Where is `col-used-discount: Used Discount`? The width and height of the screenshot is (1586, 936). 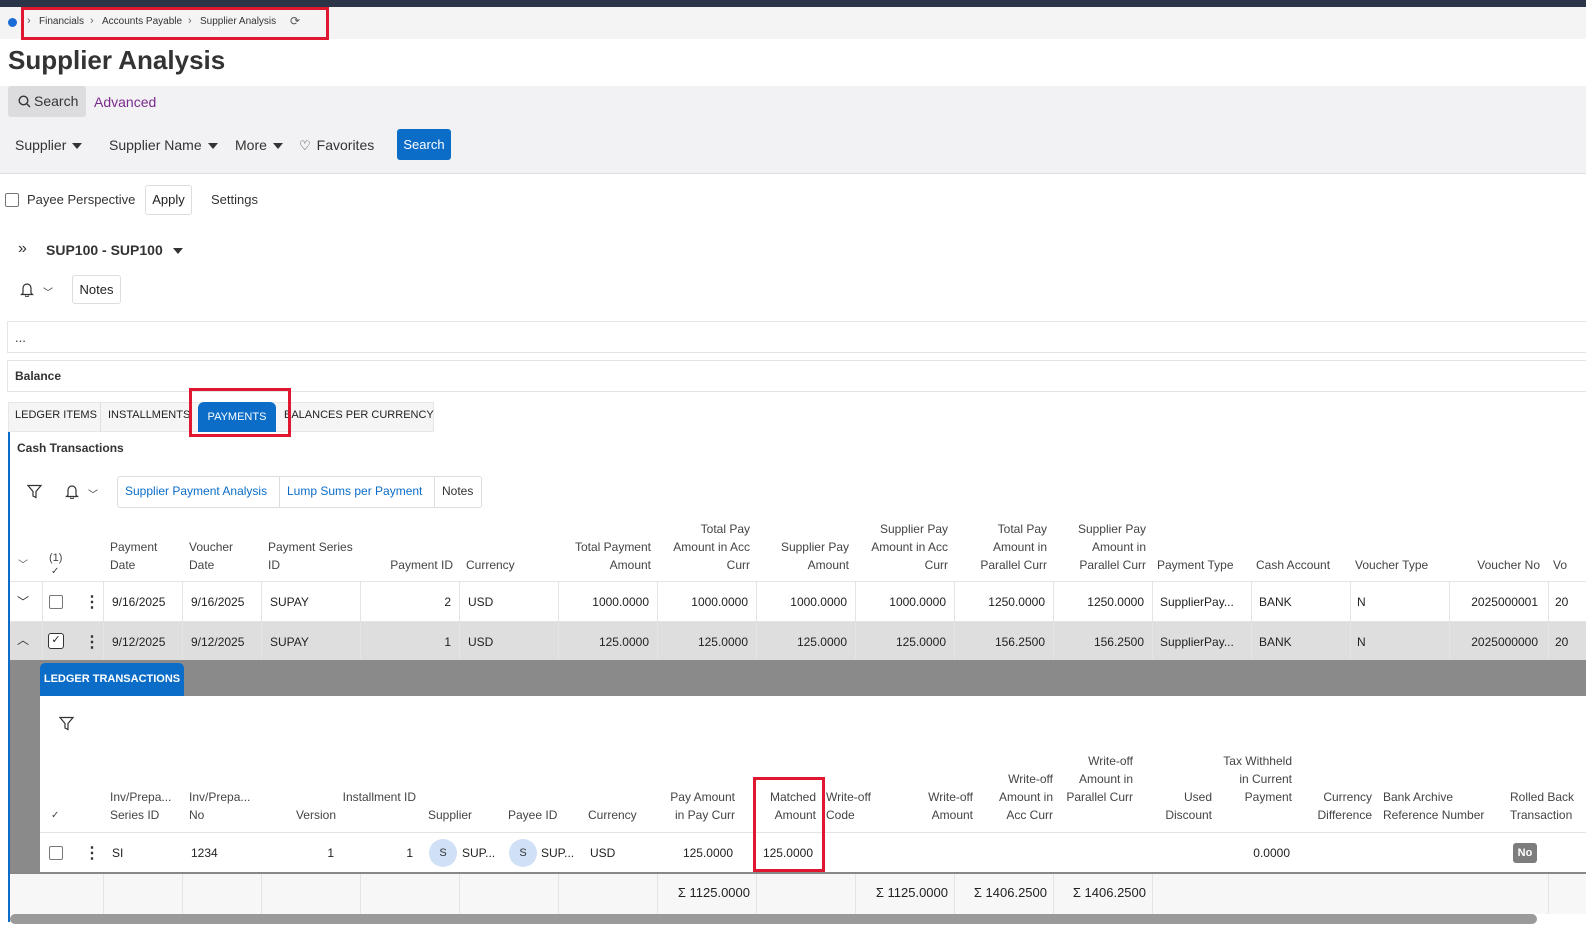 col-used-discount: Used Discount is located at coordinates (1181, 806).